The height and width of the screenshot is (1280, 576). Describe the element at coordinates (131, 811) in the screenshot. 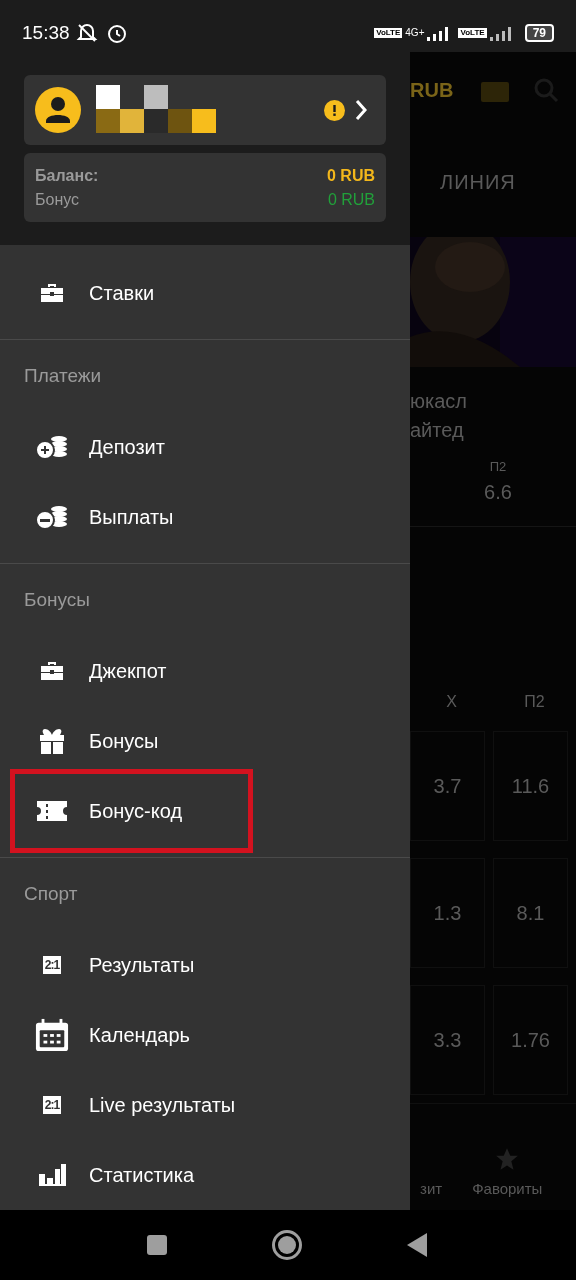

I see `menu-item: Бонус-код` at that location.